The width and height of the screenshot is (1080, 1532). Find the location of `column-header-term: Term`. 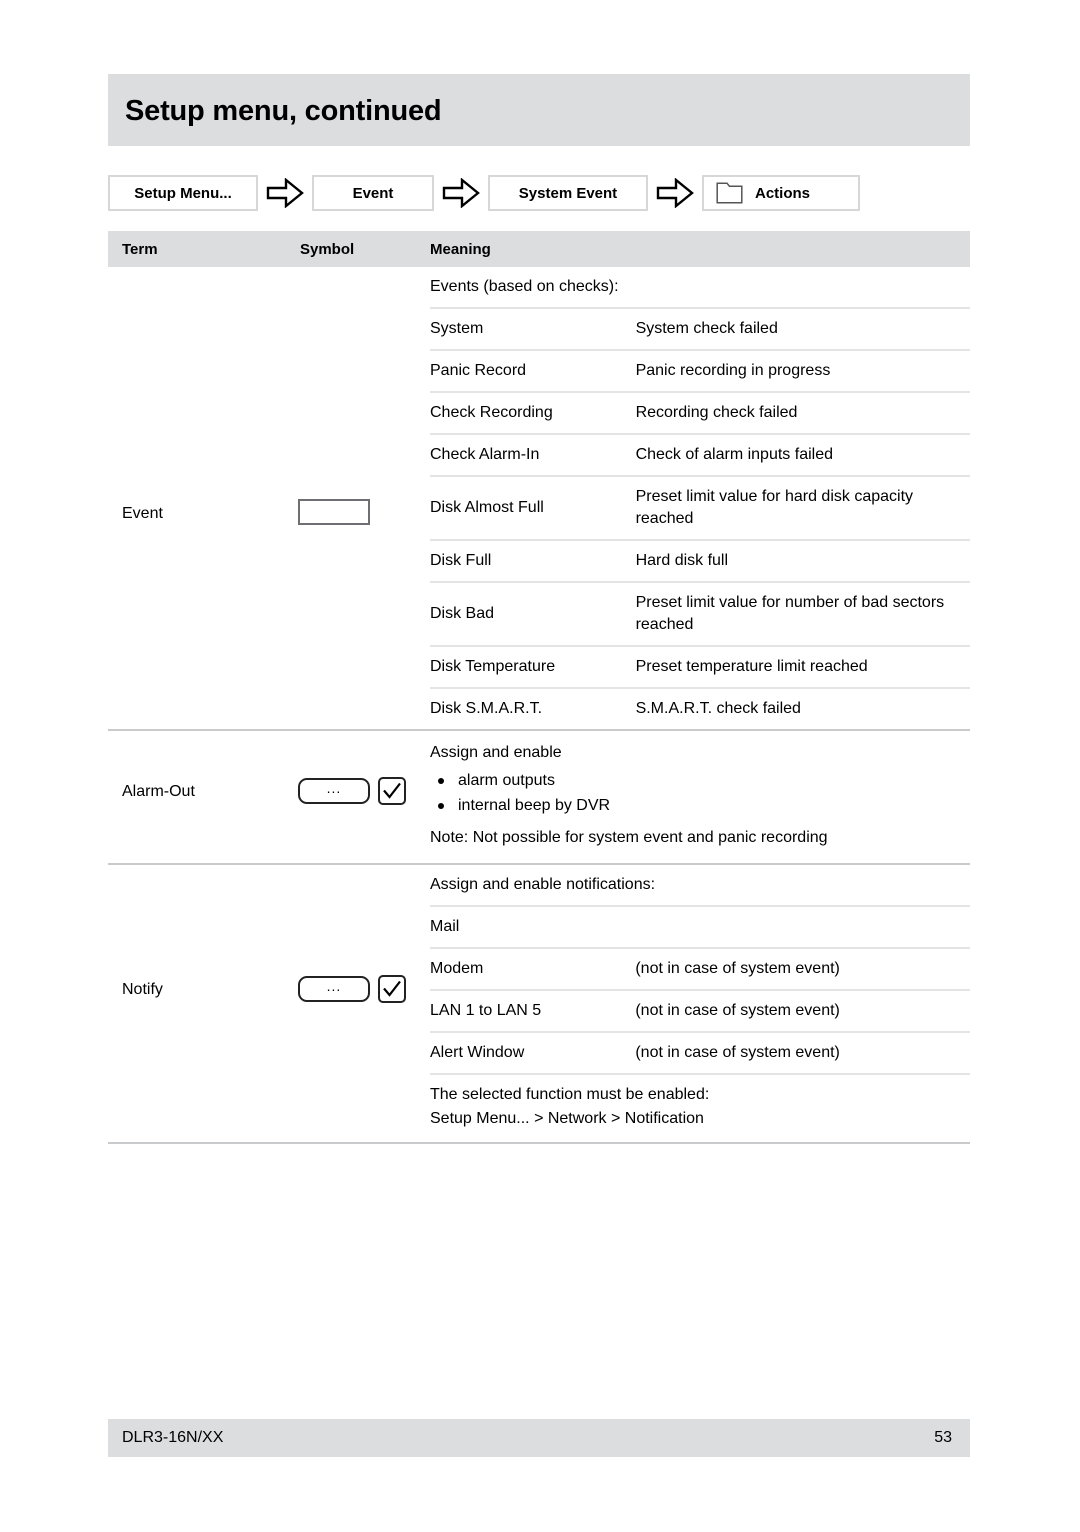

column-header-term: Term is located at coordinates (140, 249).